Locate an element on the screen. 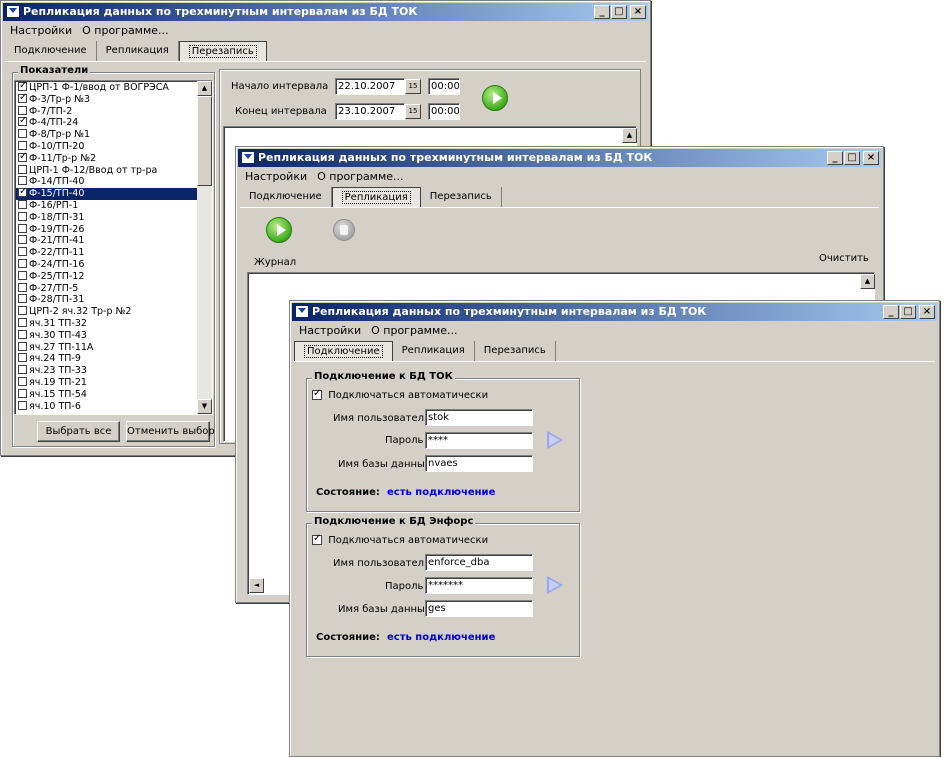  list-item: Ф-25/ТП-12 is located at coordinates (106, 276).